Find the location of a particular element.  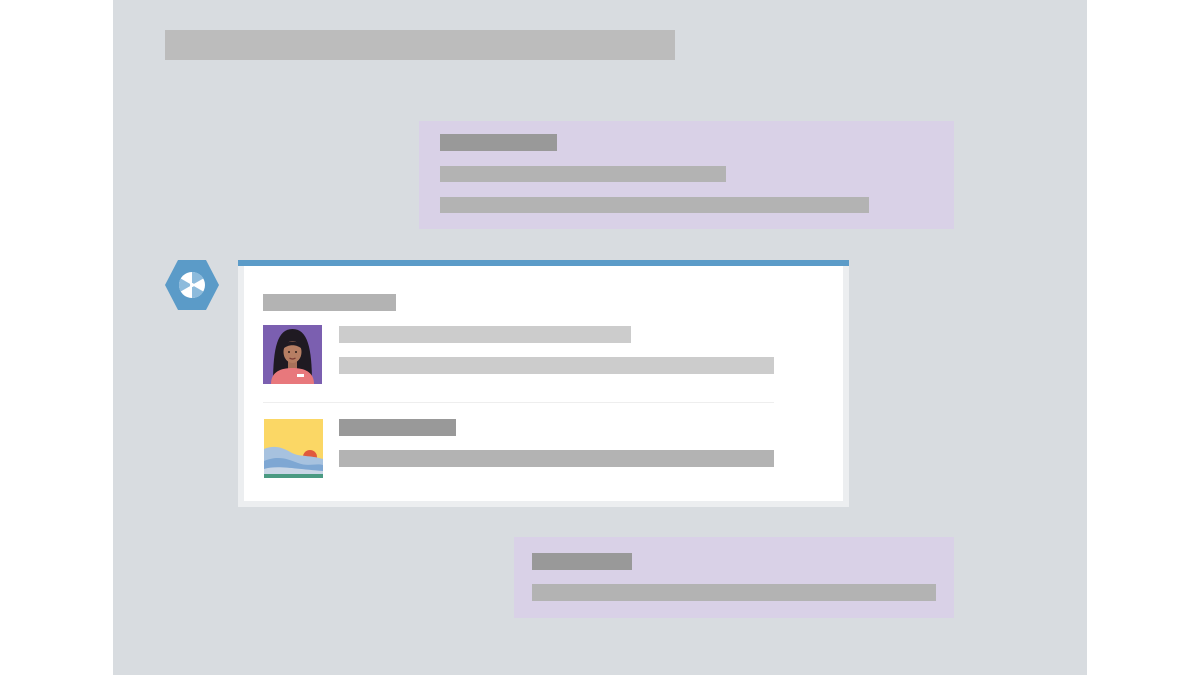

chat-header-placeholder is located at coordinates (420, 45).